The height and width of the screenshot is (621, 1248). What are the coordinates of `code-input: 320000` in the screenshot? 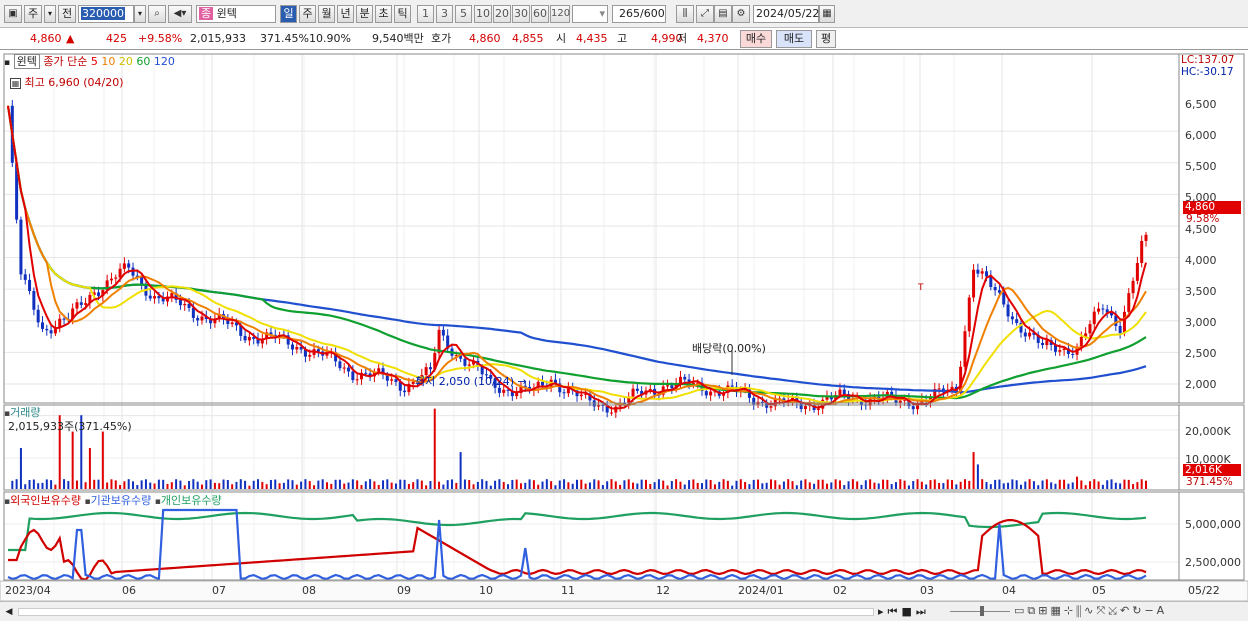 It's located at (106, 14).